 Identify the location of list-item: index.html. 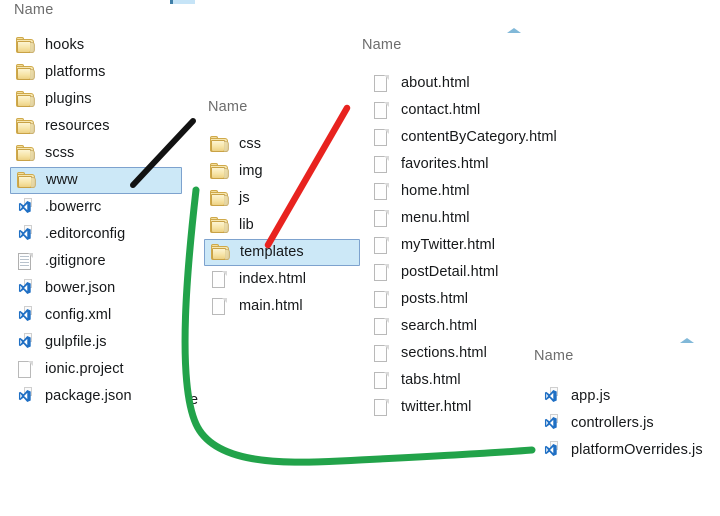
(282, 279).